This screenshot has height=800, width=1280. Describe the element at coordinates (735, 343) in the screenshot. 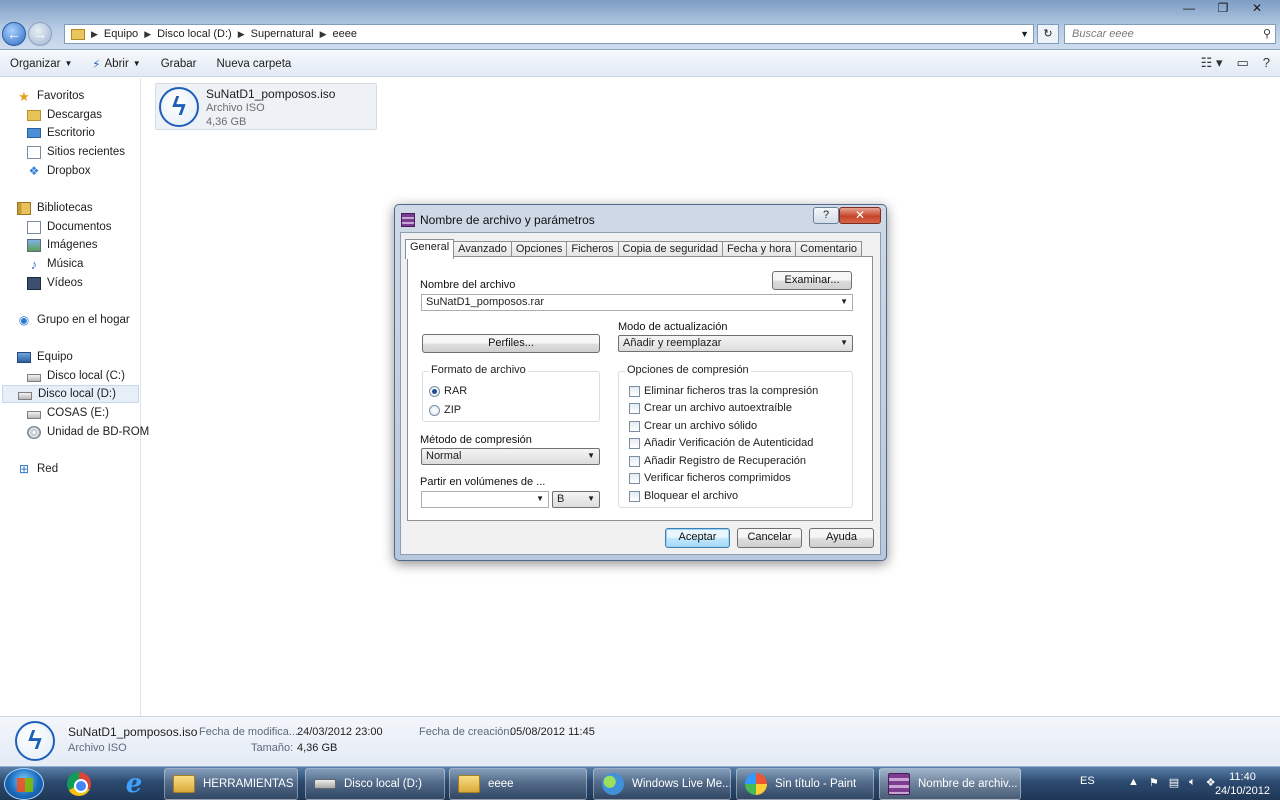

I see `update-mode-select: Añadir y reemplazar ▼` at that location.